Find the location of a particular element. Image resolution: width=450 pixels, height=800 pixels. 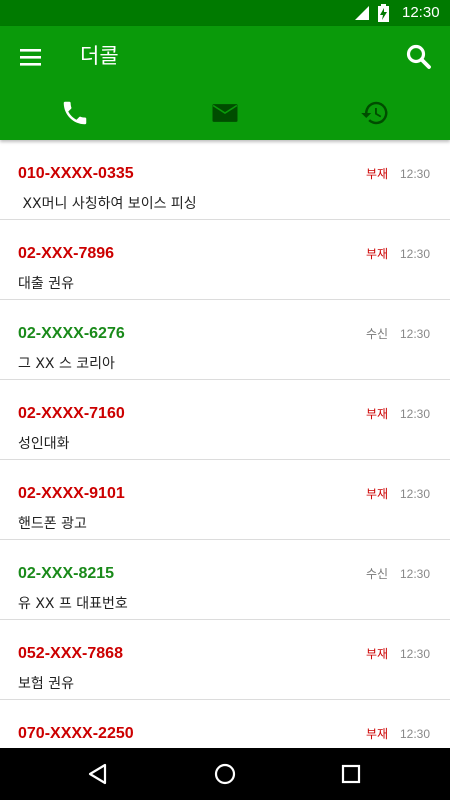

recents-button is located at coordinates (351, 774).